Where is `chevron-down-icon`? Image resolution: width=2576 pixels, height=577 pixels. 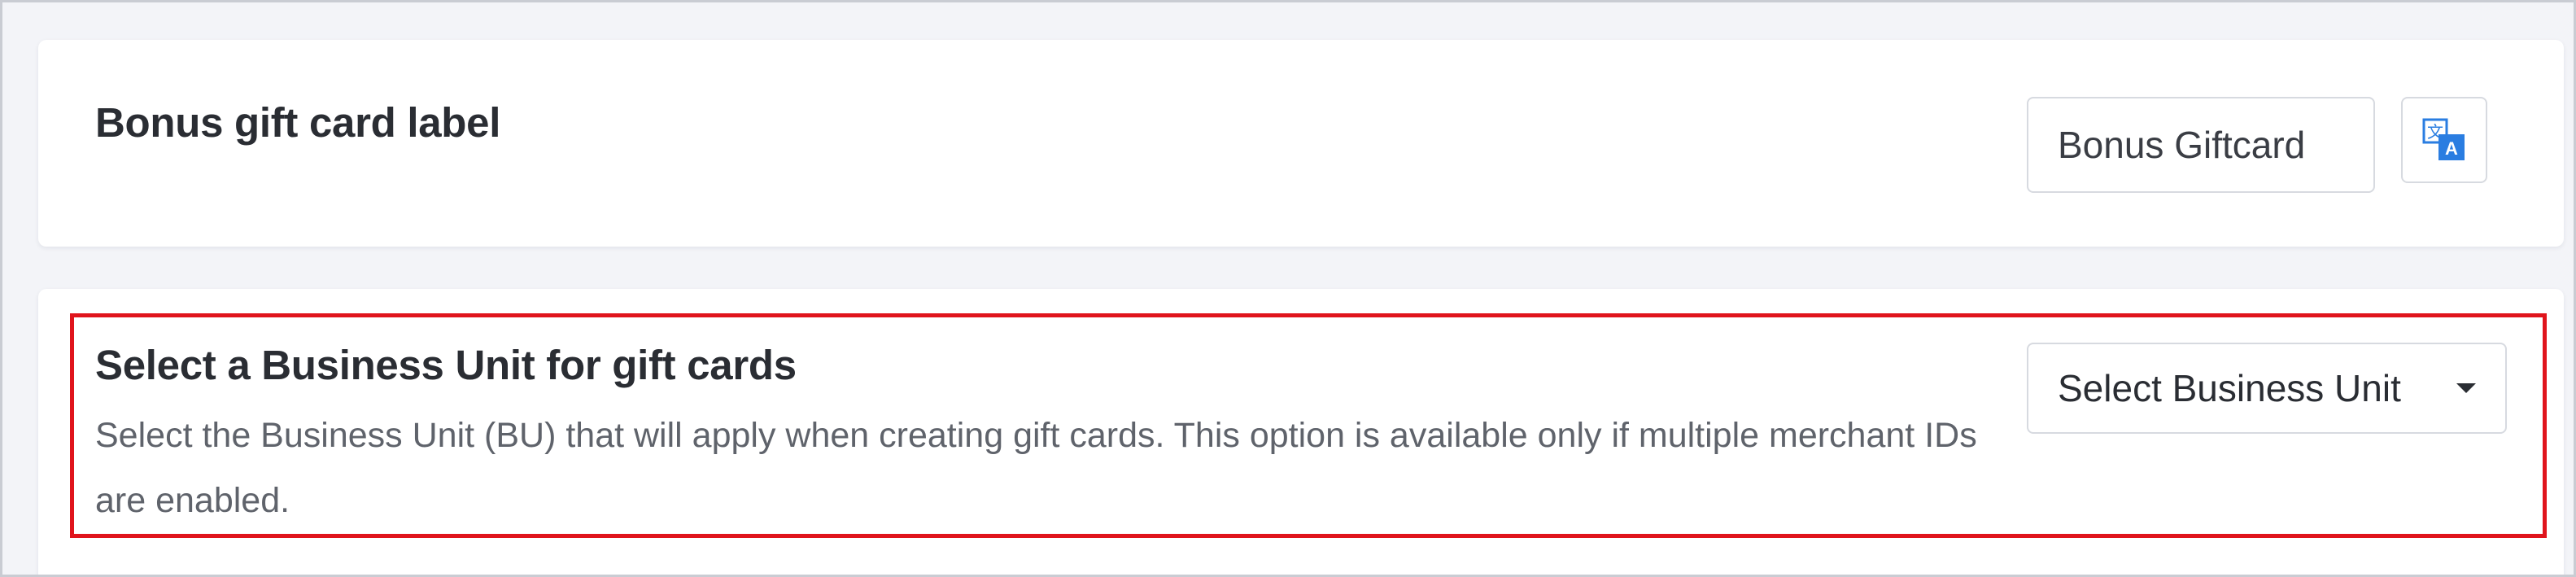
chevron-down-icon is located at coordinates (2466, 388).